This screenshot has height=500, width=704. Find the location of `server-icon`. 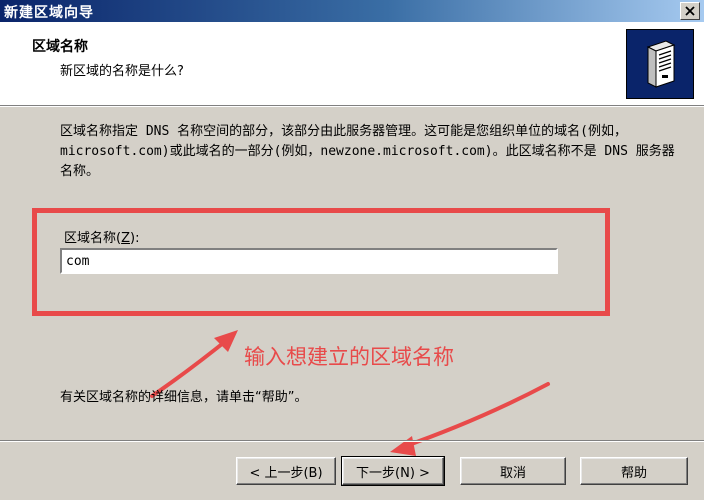

server-icon is located at coordinates (660, 64).